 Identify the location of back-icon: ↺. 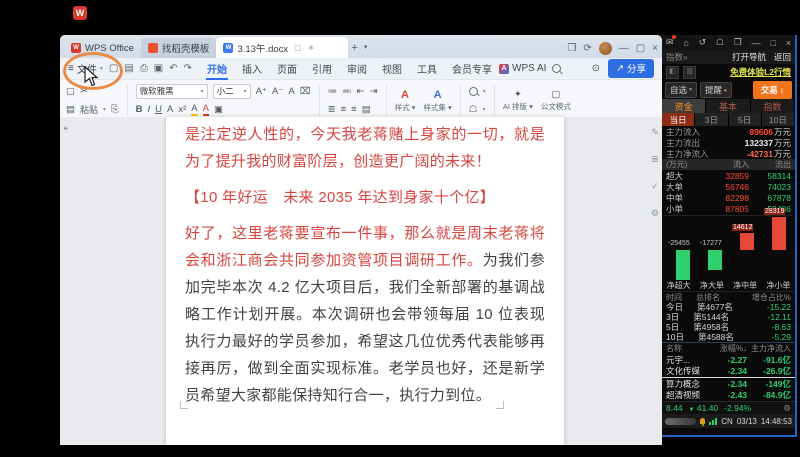
(703, 42).